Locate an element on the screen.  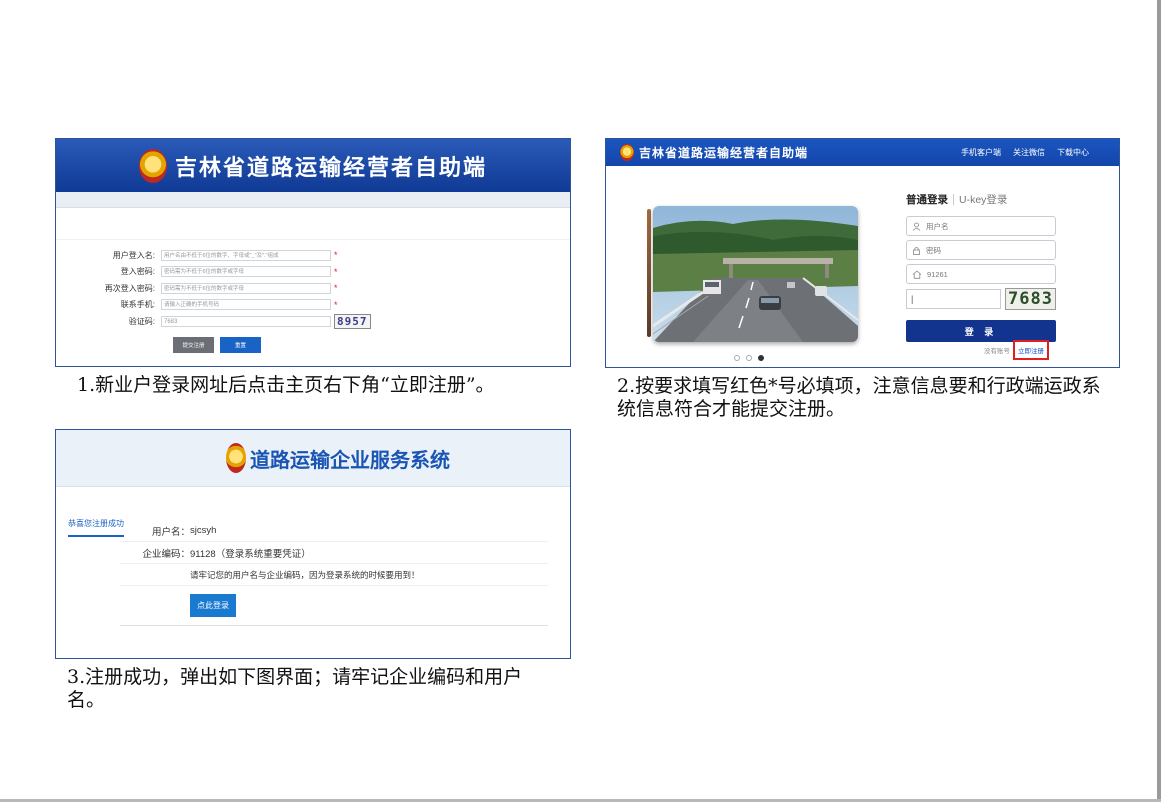
enterprise-code-row: 企业编码： 91128（登录系统重要凭证） is located at coordinates (334, 553).